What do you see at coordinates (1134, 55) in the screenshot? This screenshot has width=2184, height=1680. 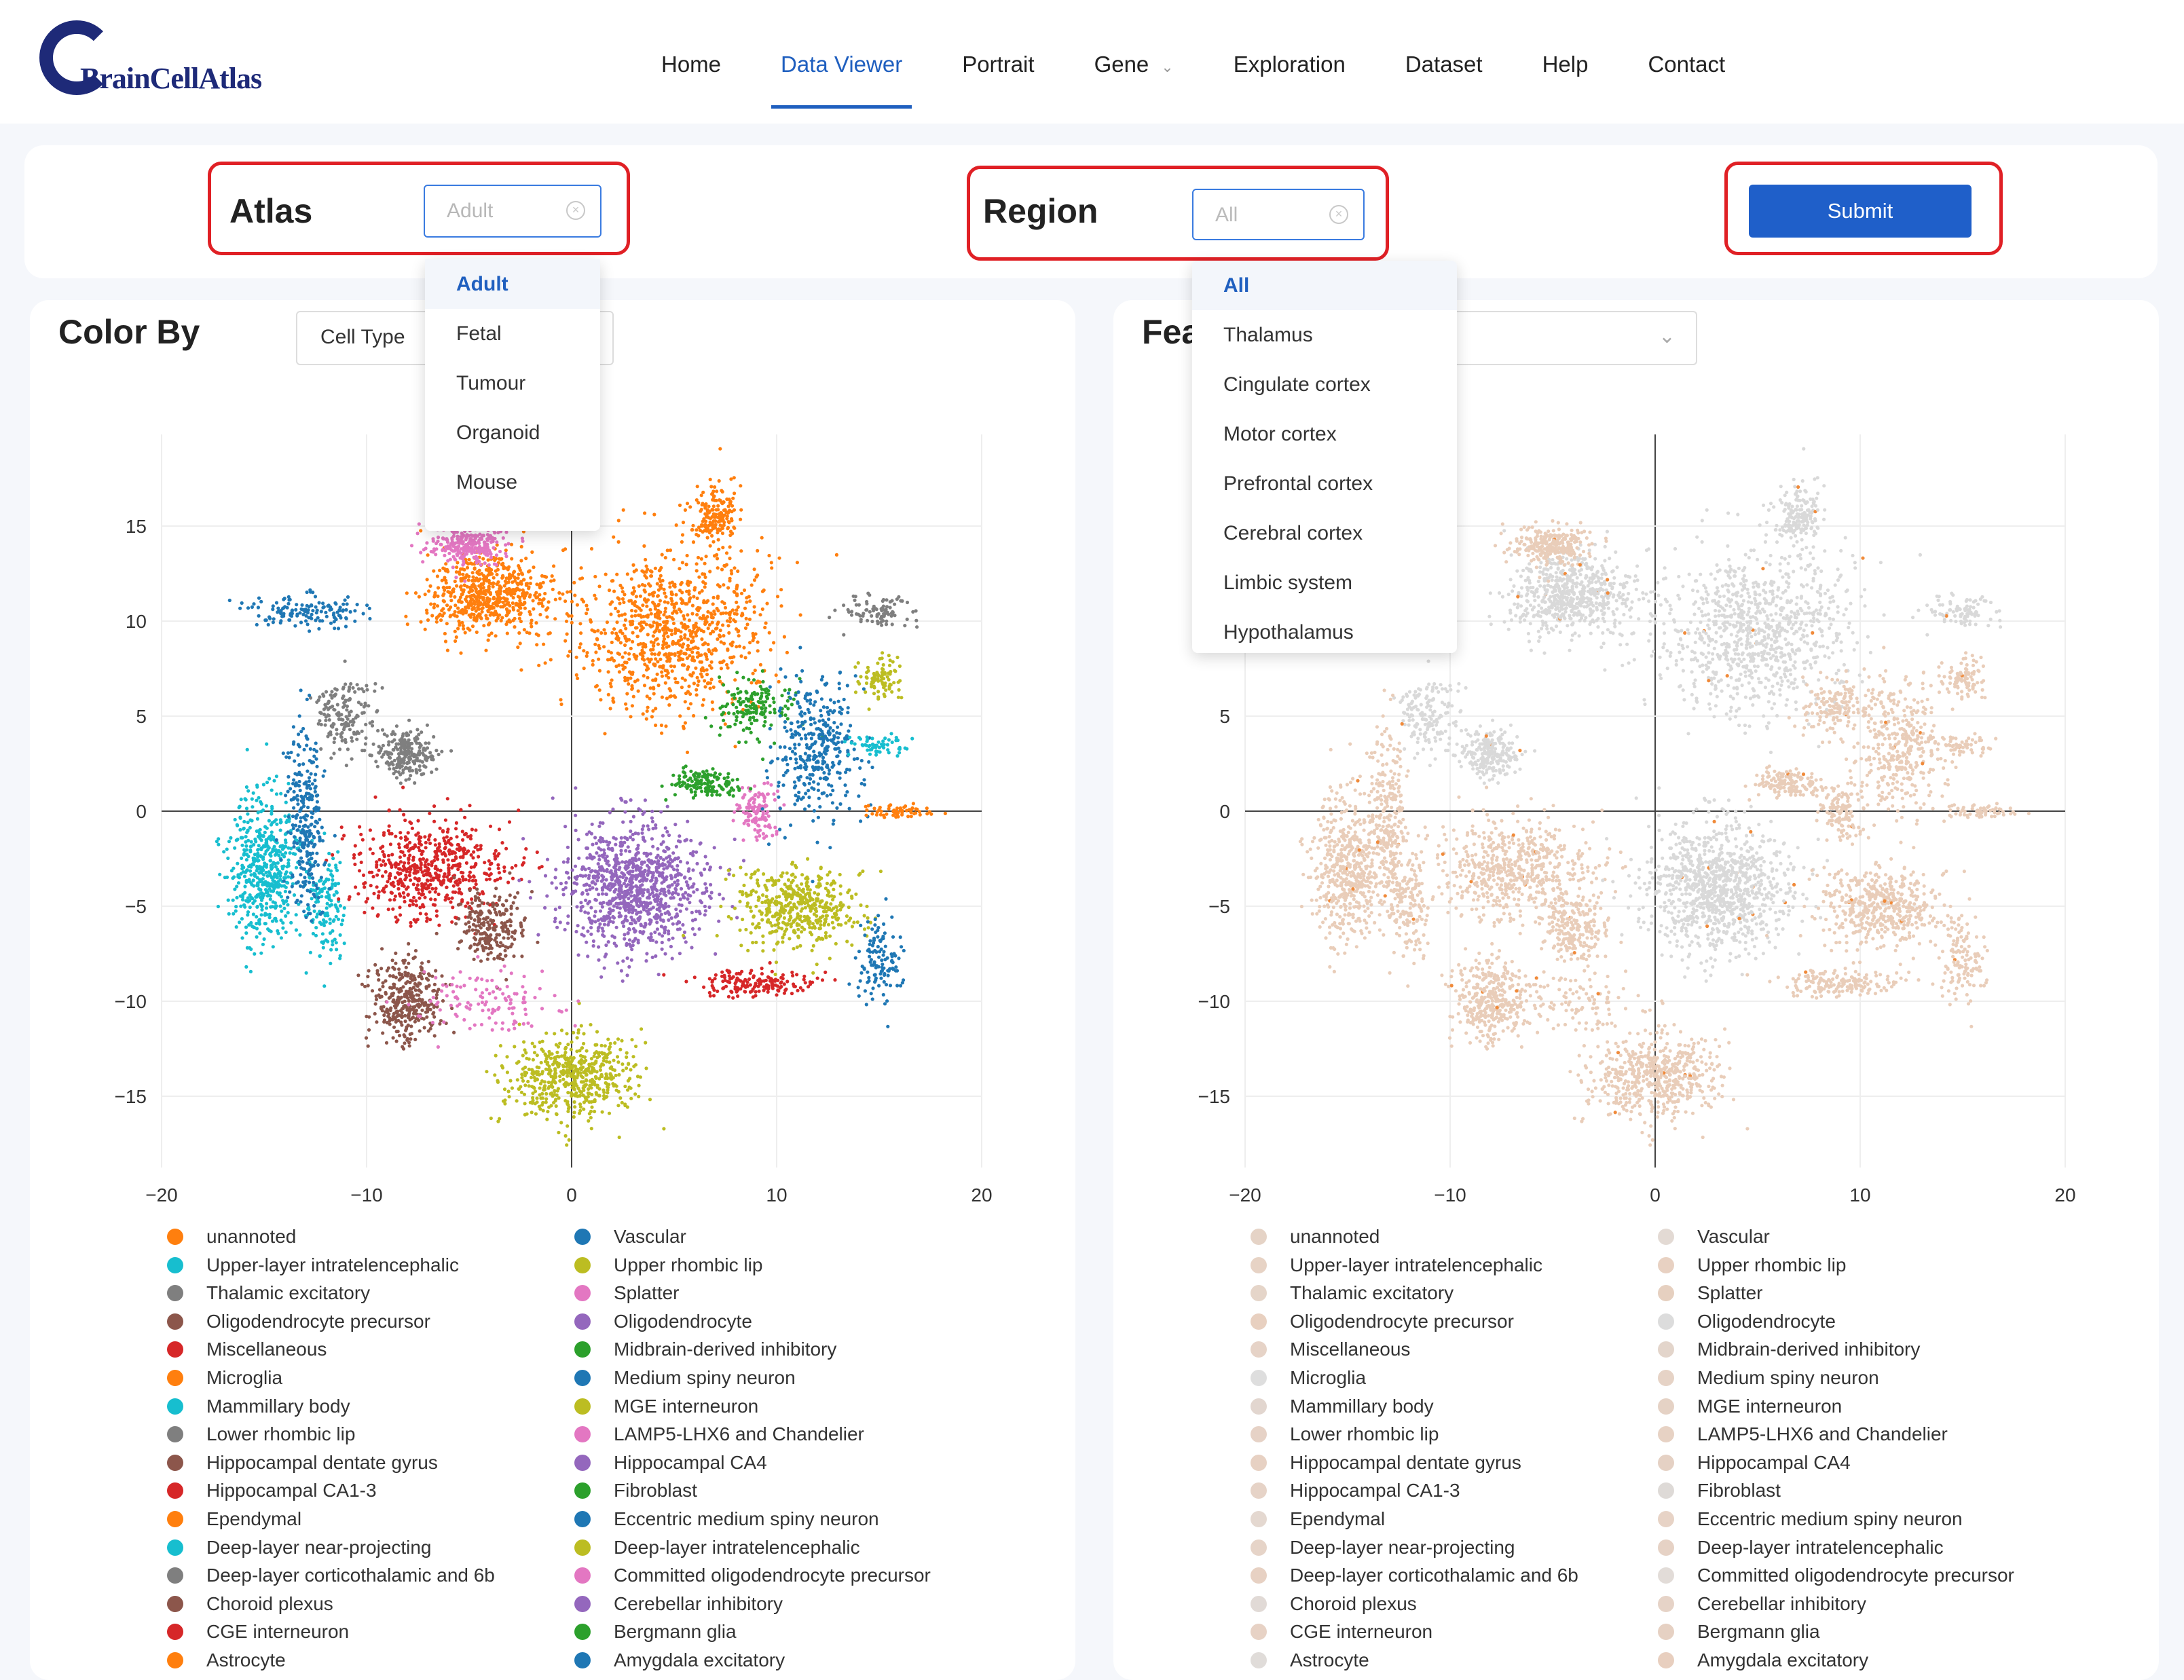 I see `nav-gene: Gene ⌄` at bounding box center [1134, 55].